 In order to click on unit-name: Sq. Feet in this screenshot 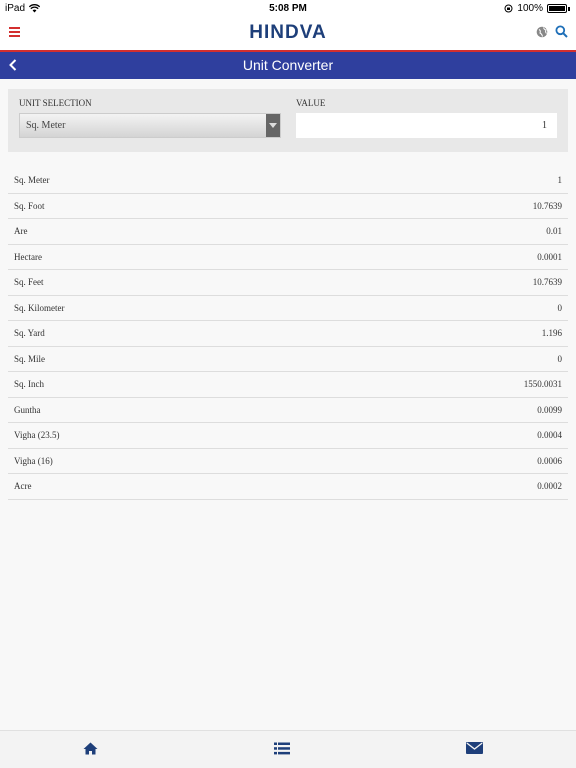, I will do `click(29, 282)`.